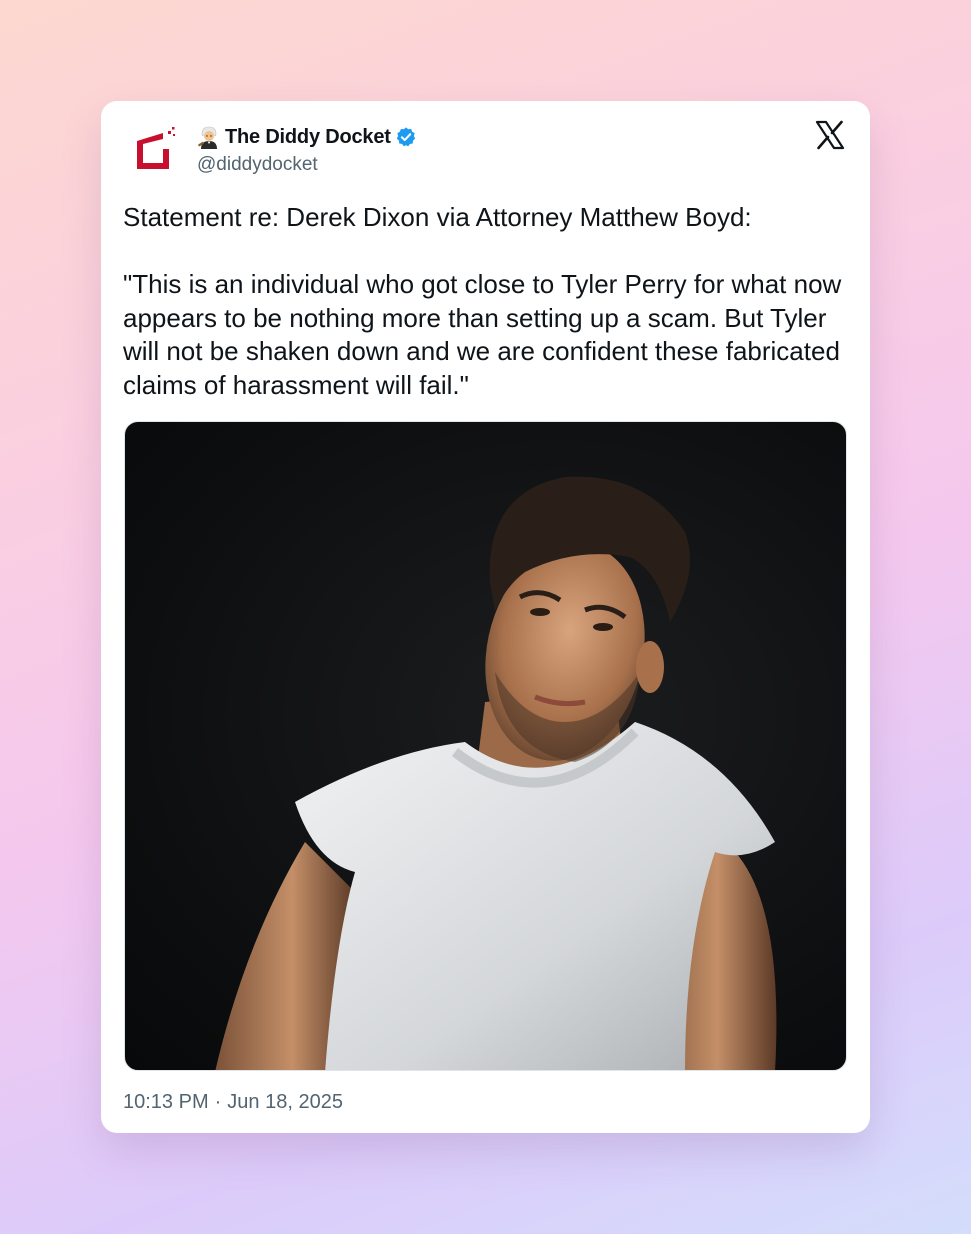 Image resolution: width=971 pixels, height=1234 pixels. What do you see at coordinates (830, 135) in the screenshot?
I see `x-logo-icon` at bounding box center [830, 135].